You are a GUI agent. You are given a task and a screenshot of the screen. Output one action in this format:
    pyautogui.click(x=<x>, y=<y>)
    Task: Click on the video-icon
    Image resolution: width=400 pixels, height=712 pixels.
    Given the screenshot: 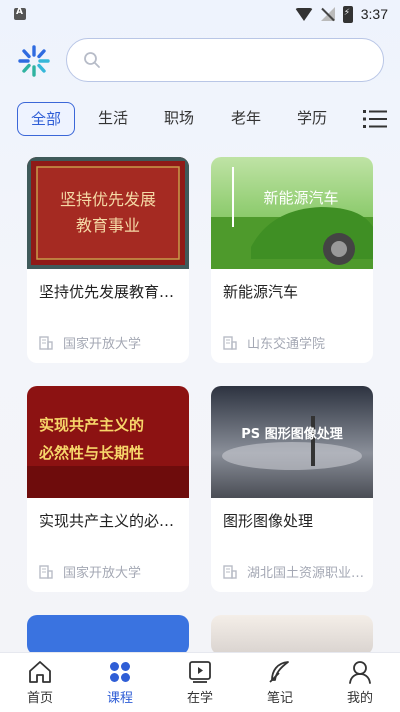 What is the action you would take?
    pyautogui.click(x=200, y=672)
    